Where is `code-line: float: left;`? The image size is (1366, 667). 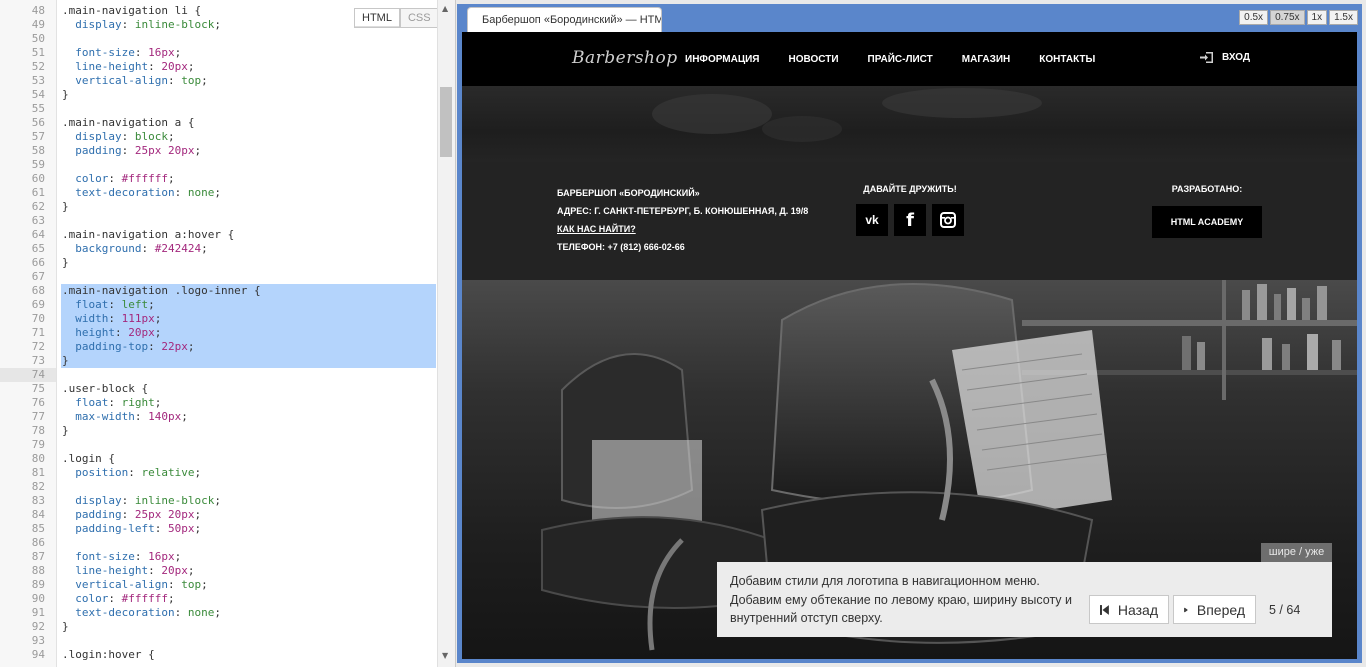
code-line: float: left; is located at coordinates (108, 305).